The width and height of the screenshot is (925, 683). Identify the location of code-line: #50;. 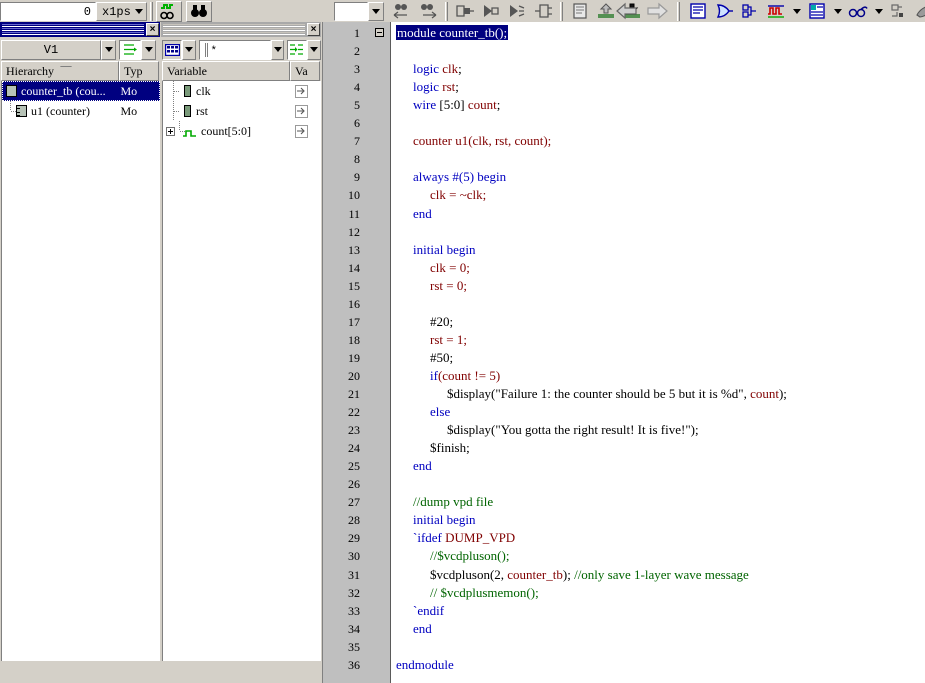
(422, 358).